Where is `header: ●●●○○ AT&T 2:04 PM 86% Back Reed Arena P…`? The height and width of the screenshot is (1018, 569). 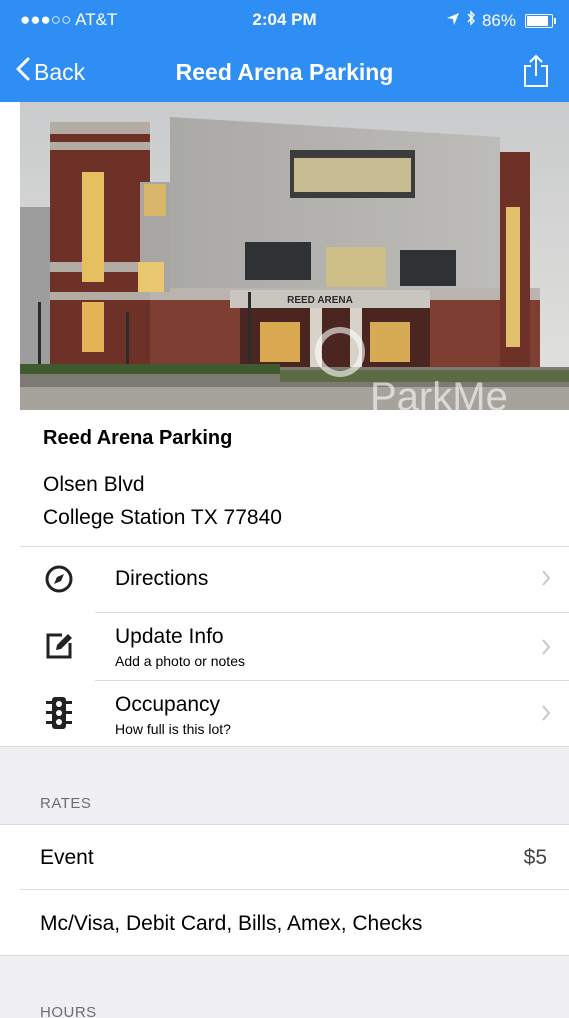
header: ●●●○○ AT&T 2:04 PM 86% Back Reed Arena P… is located at coordinates (284, 51).